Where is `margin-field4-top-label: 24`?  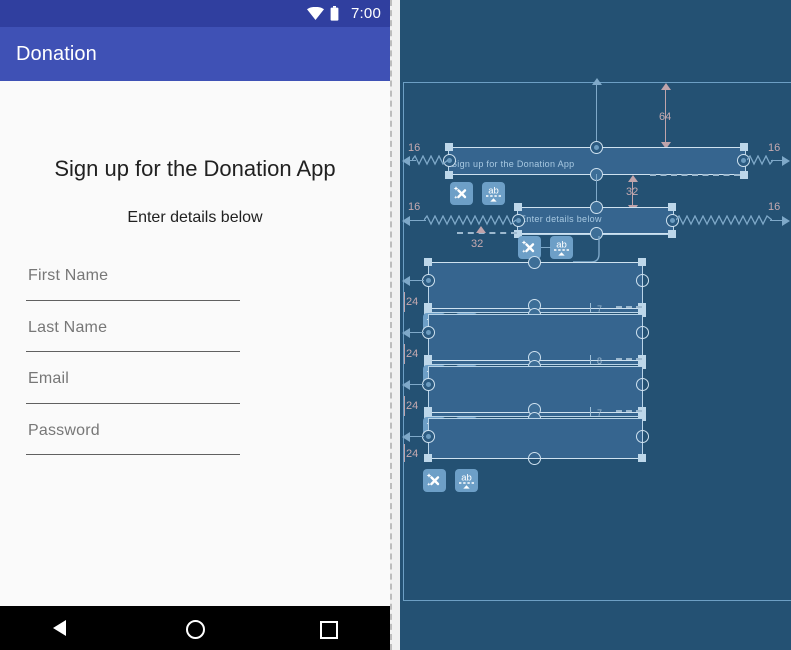
margin-field4-top-label: 24 is located at coordinates (412, 454).